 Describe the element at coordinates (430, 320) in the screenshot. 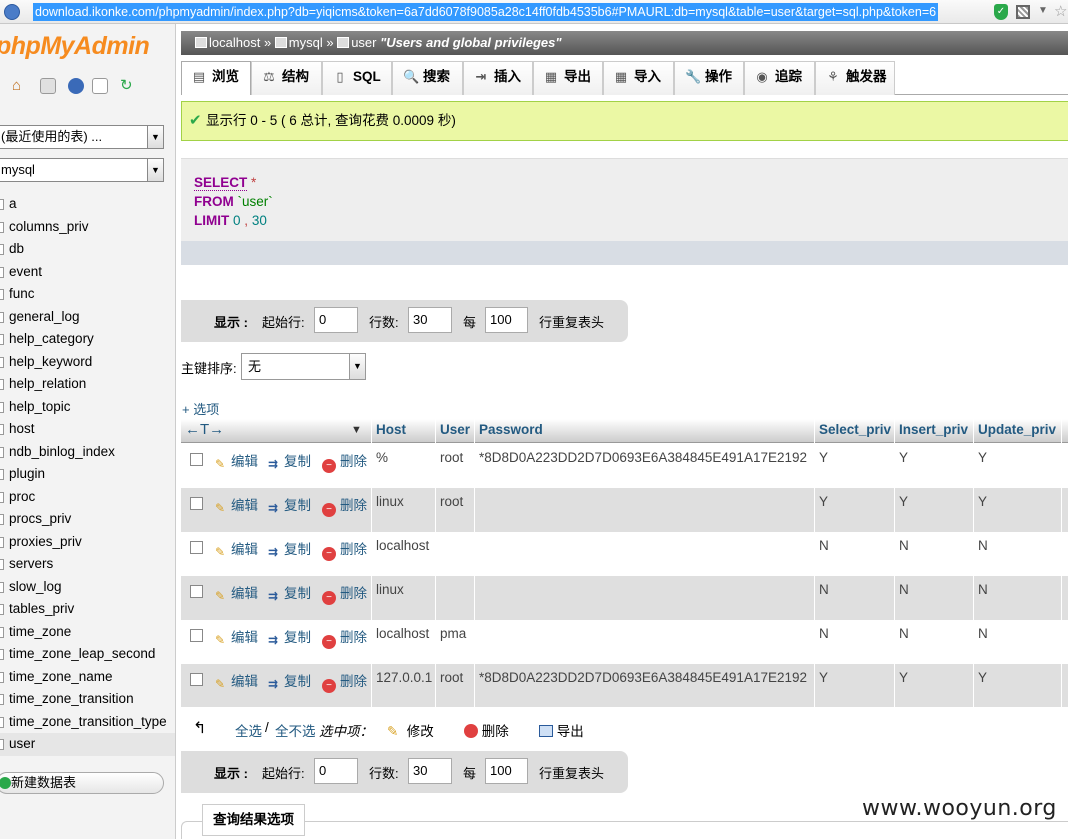

I see `rows-input: 30` at that location.